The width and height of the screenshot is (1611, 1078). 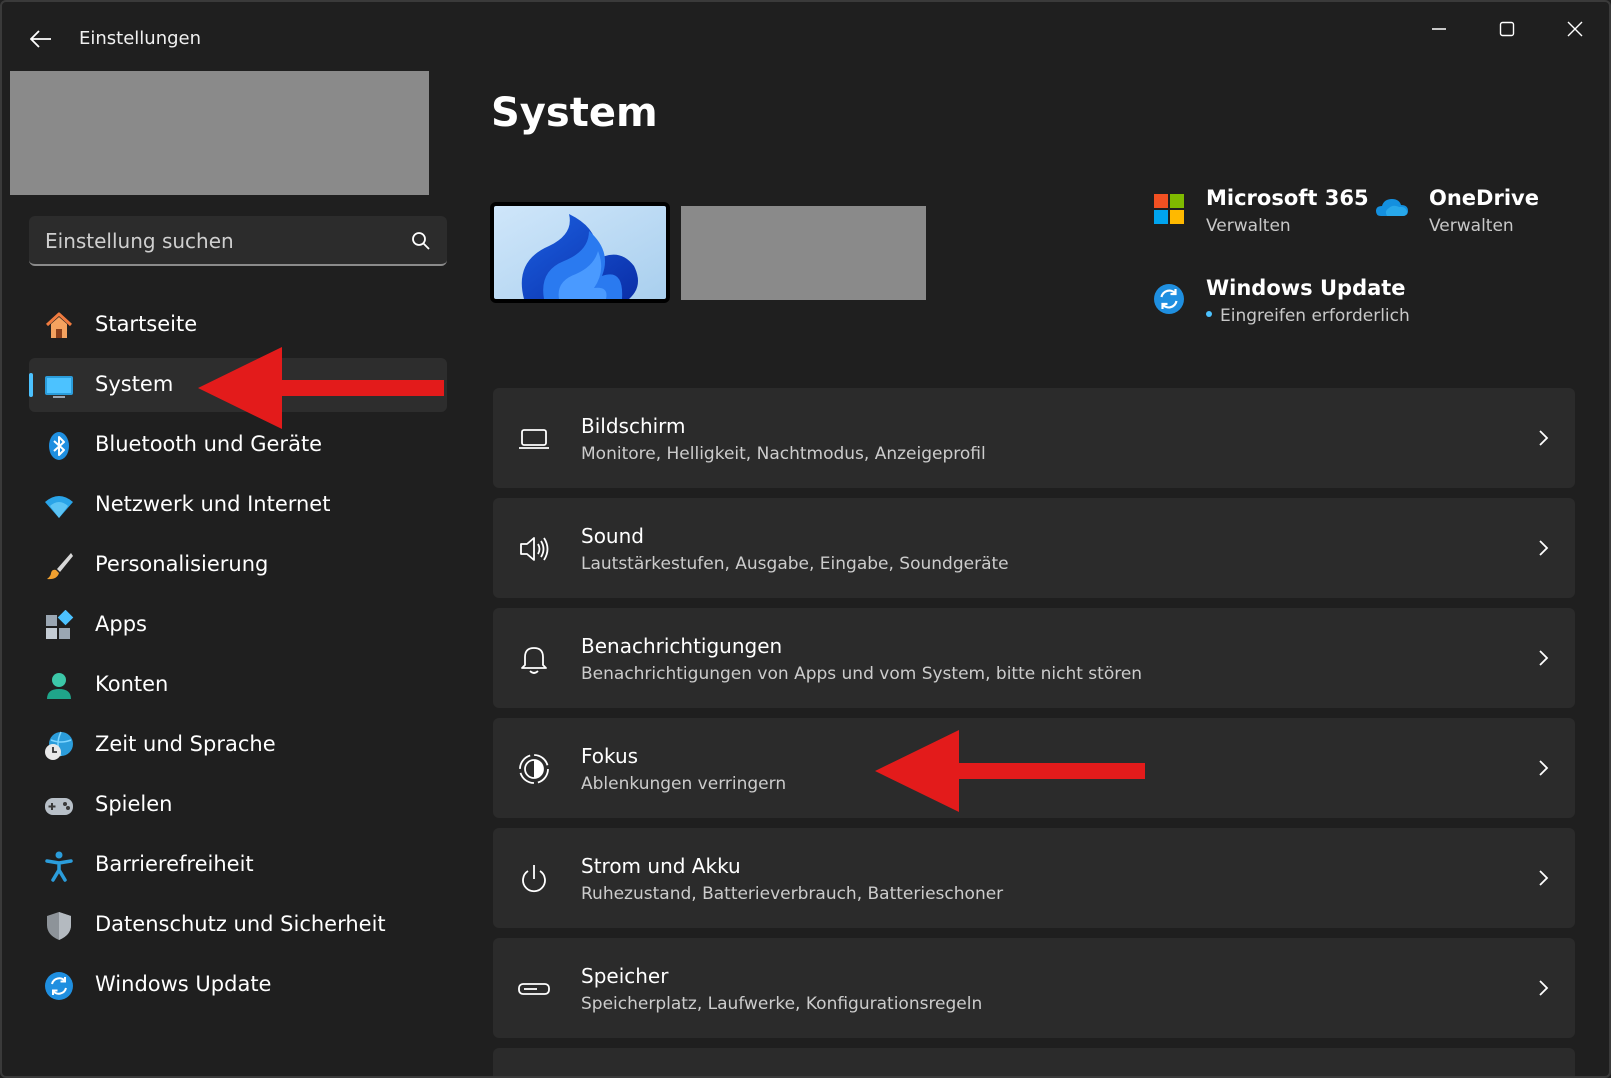 I want to click on quick-link-status: Eingreifen erforderlich, so click(x=1308, y=316).